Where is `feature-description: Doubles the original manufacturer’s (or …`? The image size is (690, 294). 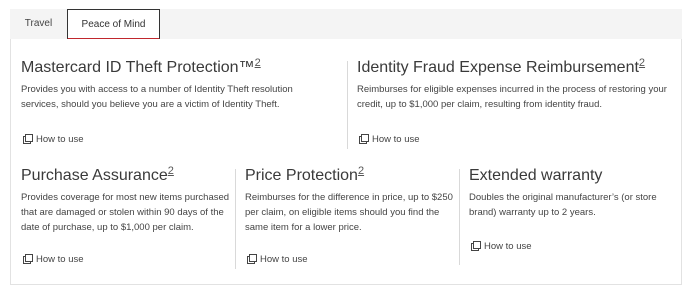 feature-description: Doubles the original manufacturer’s (or … is located at coordinates (563, 205).